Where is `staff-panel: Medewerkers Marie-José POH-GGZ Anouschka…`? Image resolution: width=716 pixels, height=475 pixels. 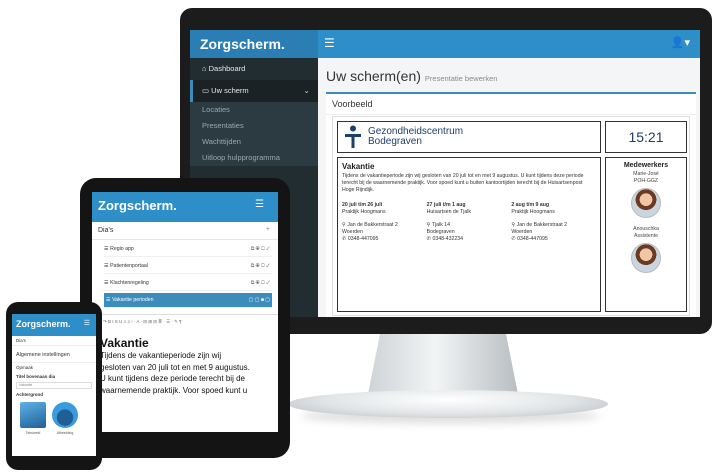
staff-panel: Medewerkers Marie-José POH-GGZ Anouschka… is located at coordinates (646, 234).